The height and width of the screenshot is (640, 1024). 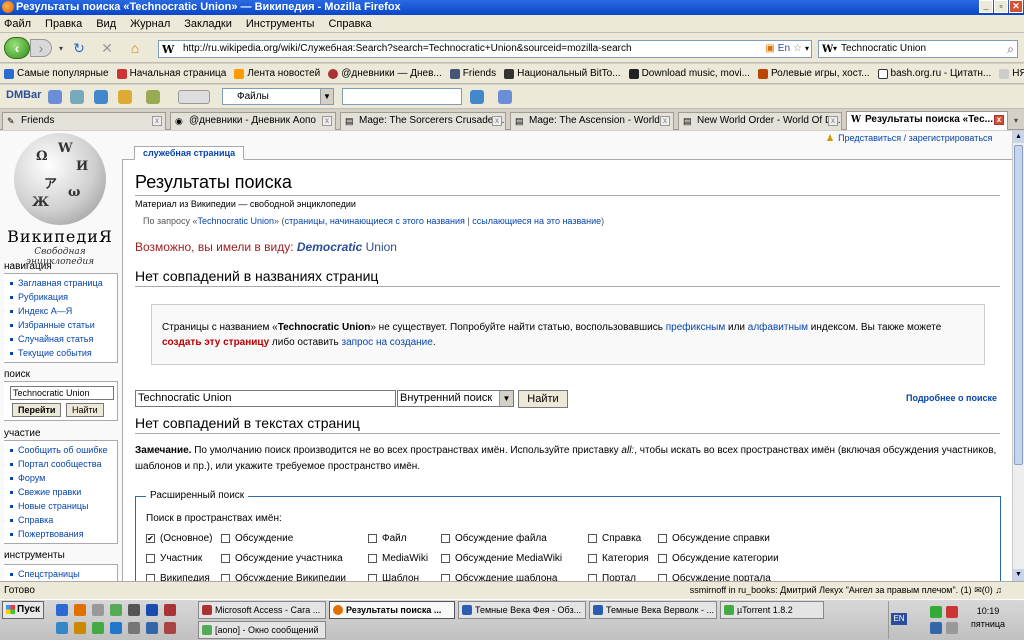 What do you see at coordinates (107, 48) in the screenshot?
I see `stop-icon: ✕` at bounding box center [107, 48].